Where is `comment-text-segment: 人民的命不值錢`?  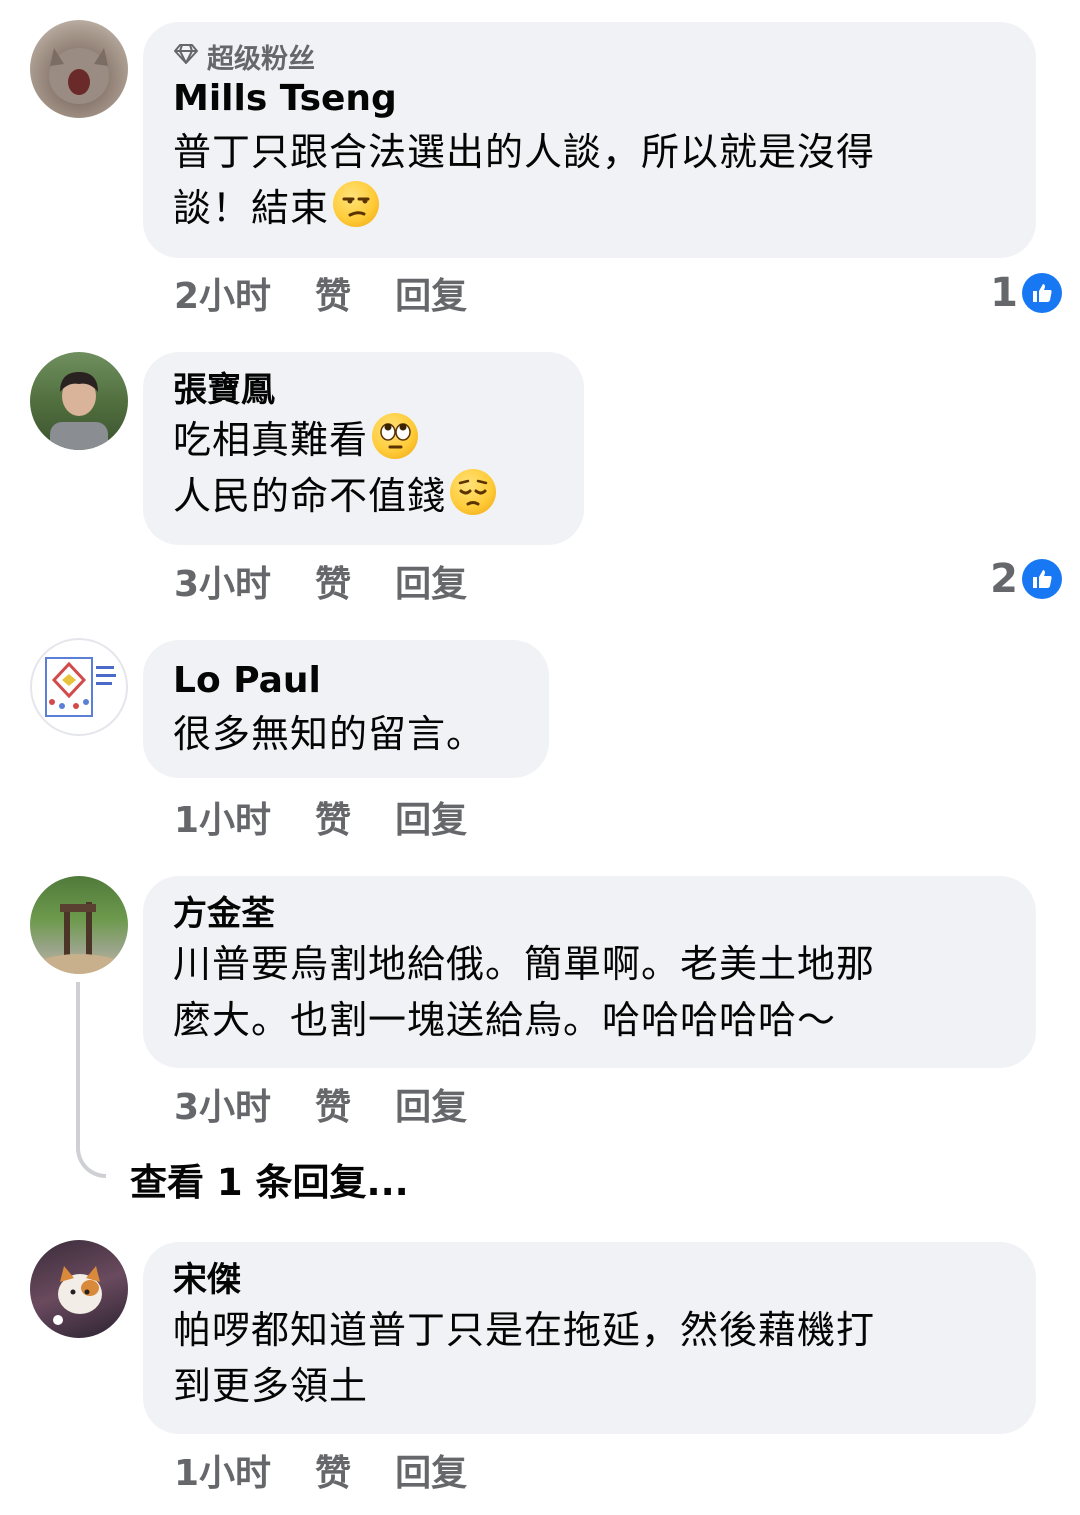
comment-text-segment: 人民的命不值錢 is located at coordinates (310, 496).